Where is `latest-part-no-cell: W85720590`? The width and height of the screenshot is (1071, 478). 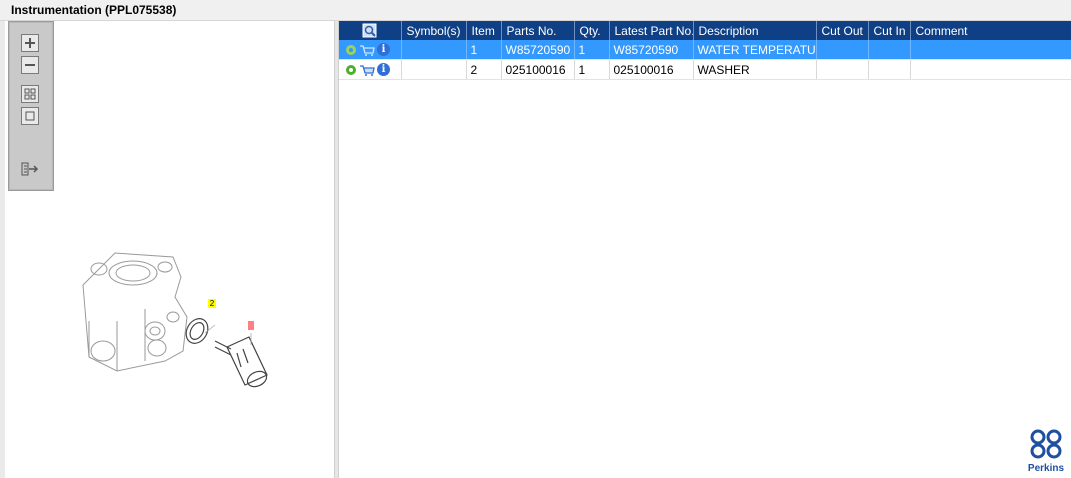
latest-part-no-cell: W85720590 is located at coordinates (651, 50).